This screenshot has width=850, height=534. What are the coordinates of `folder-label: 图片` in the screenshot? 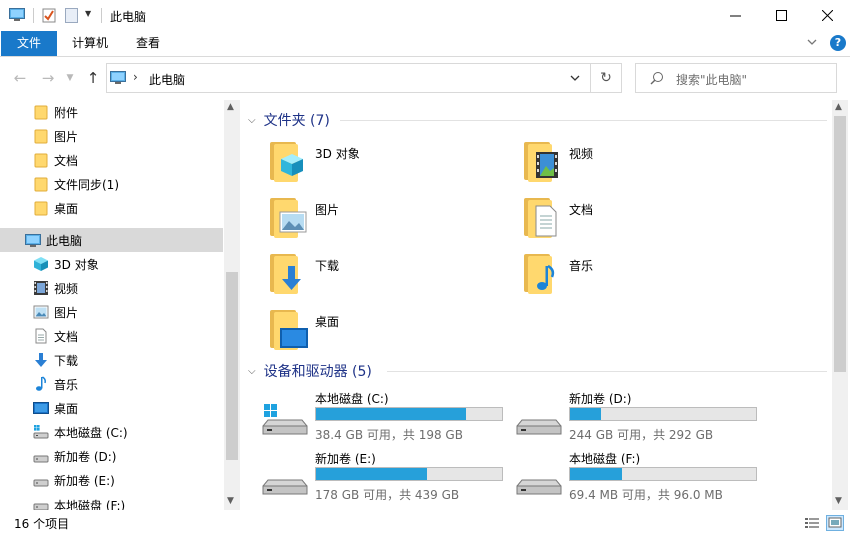 It's located at (327, 210).